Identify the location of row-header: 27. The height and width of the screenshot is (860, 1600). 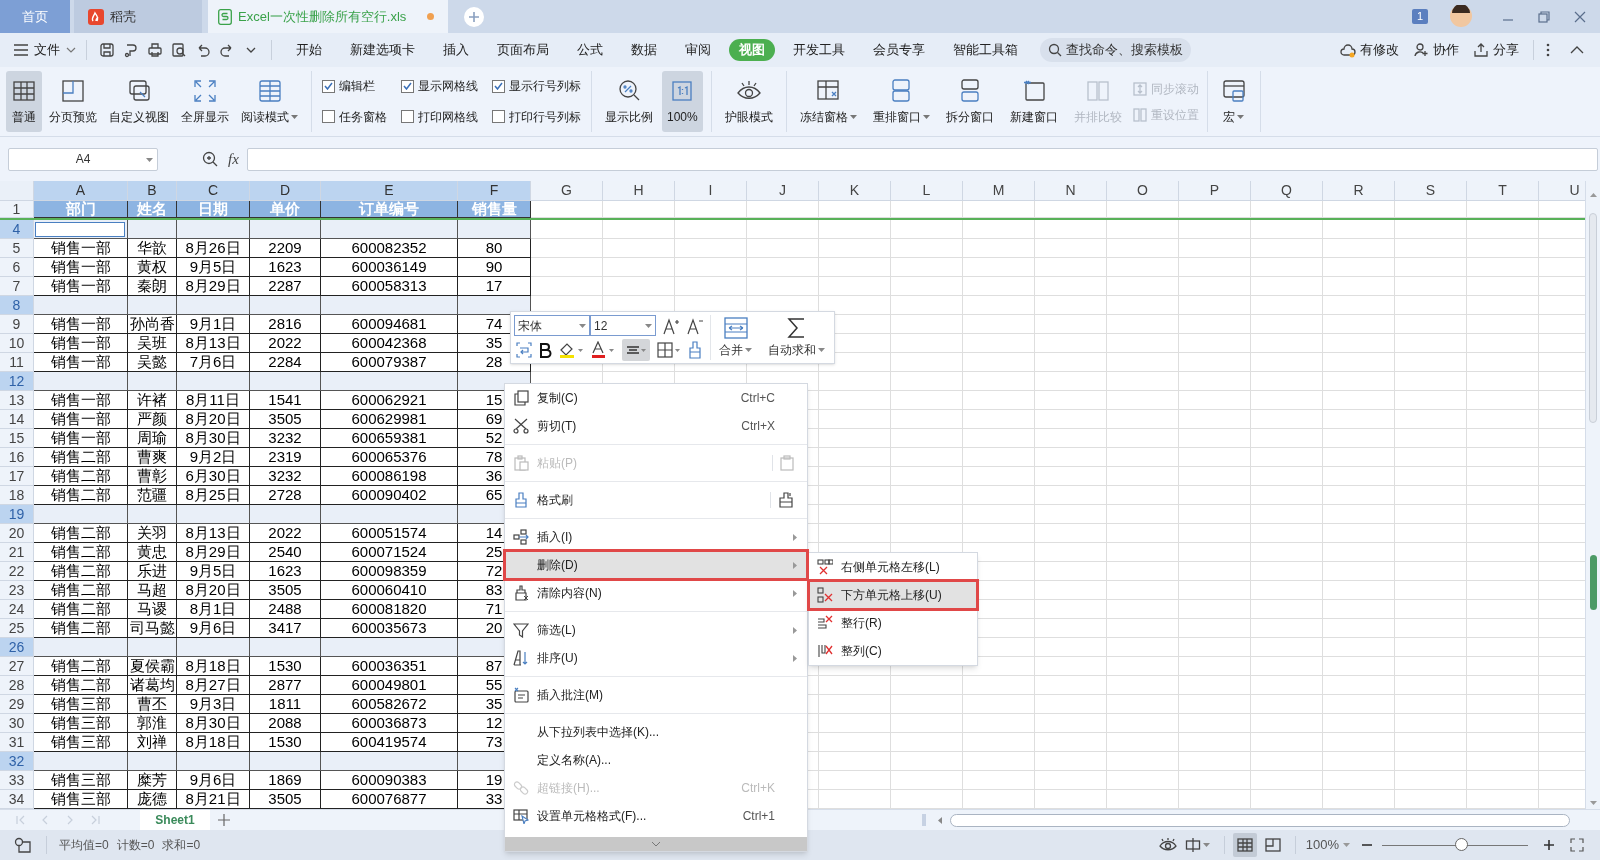
(17, 666).